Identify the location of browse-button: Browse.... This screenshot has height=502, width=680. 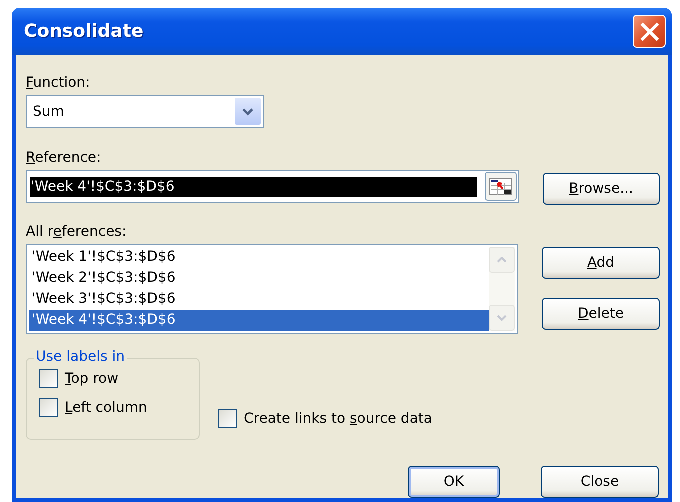
(601, 189).